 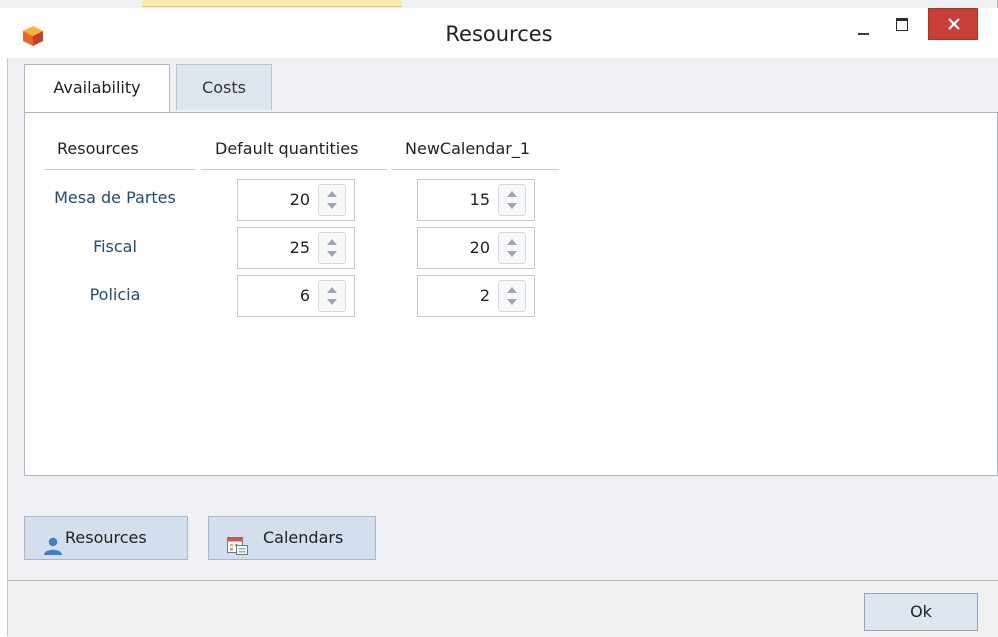 I want to click on column-header-resources: Resources, so click(x=98, y=148).